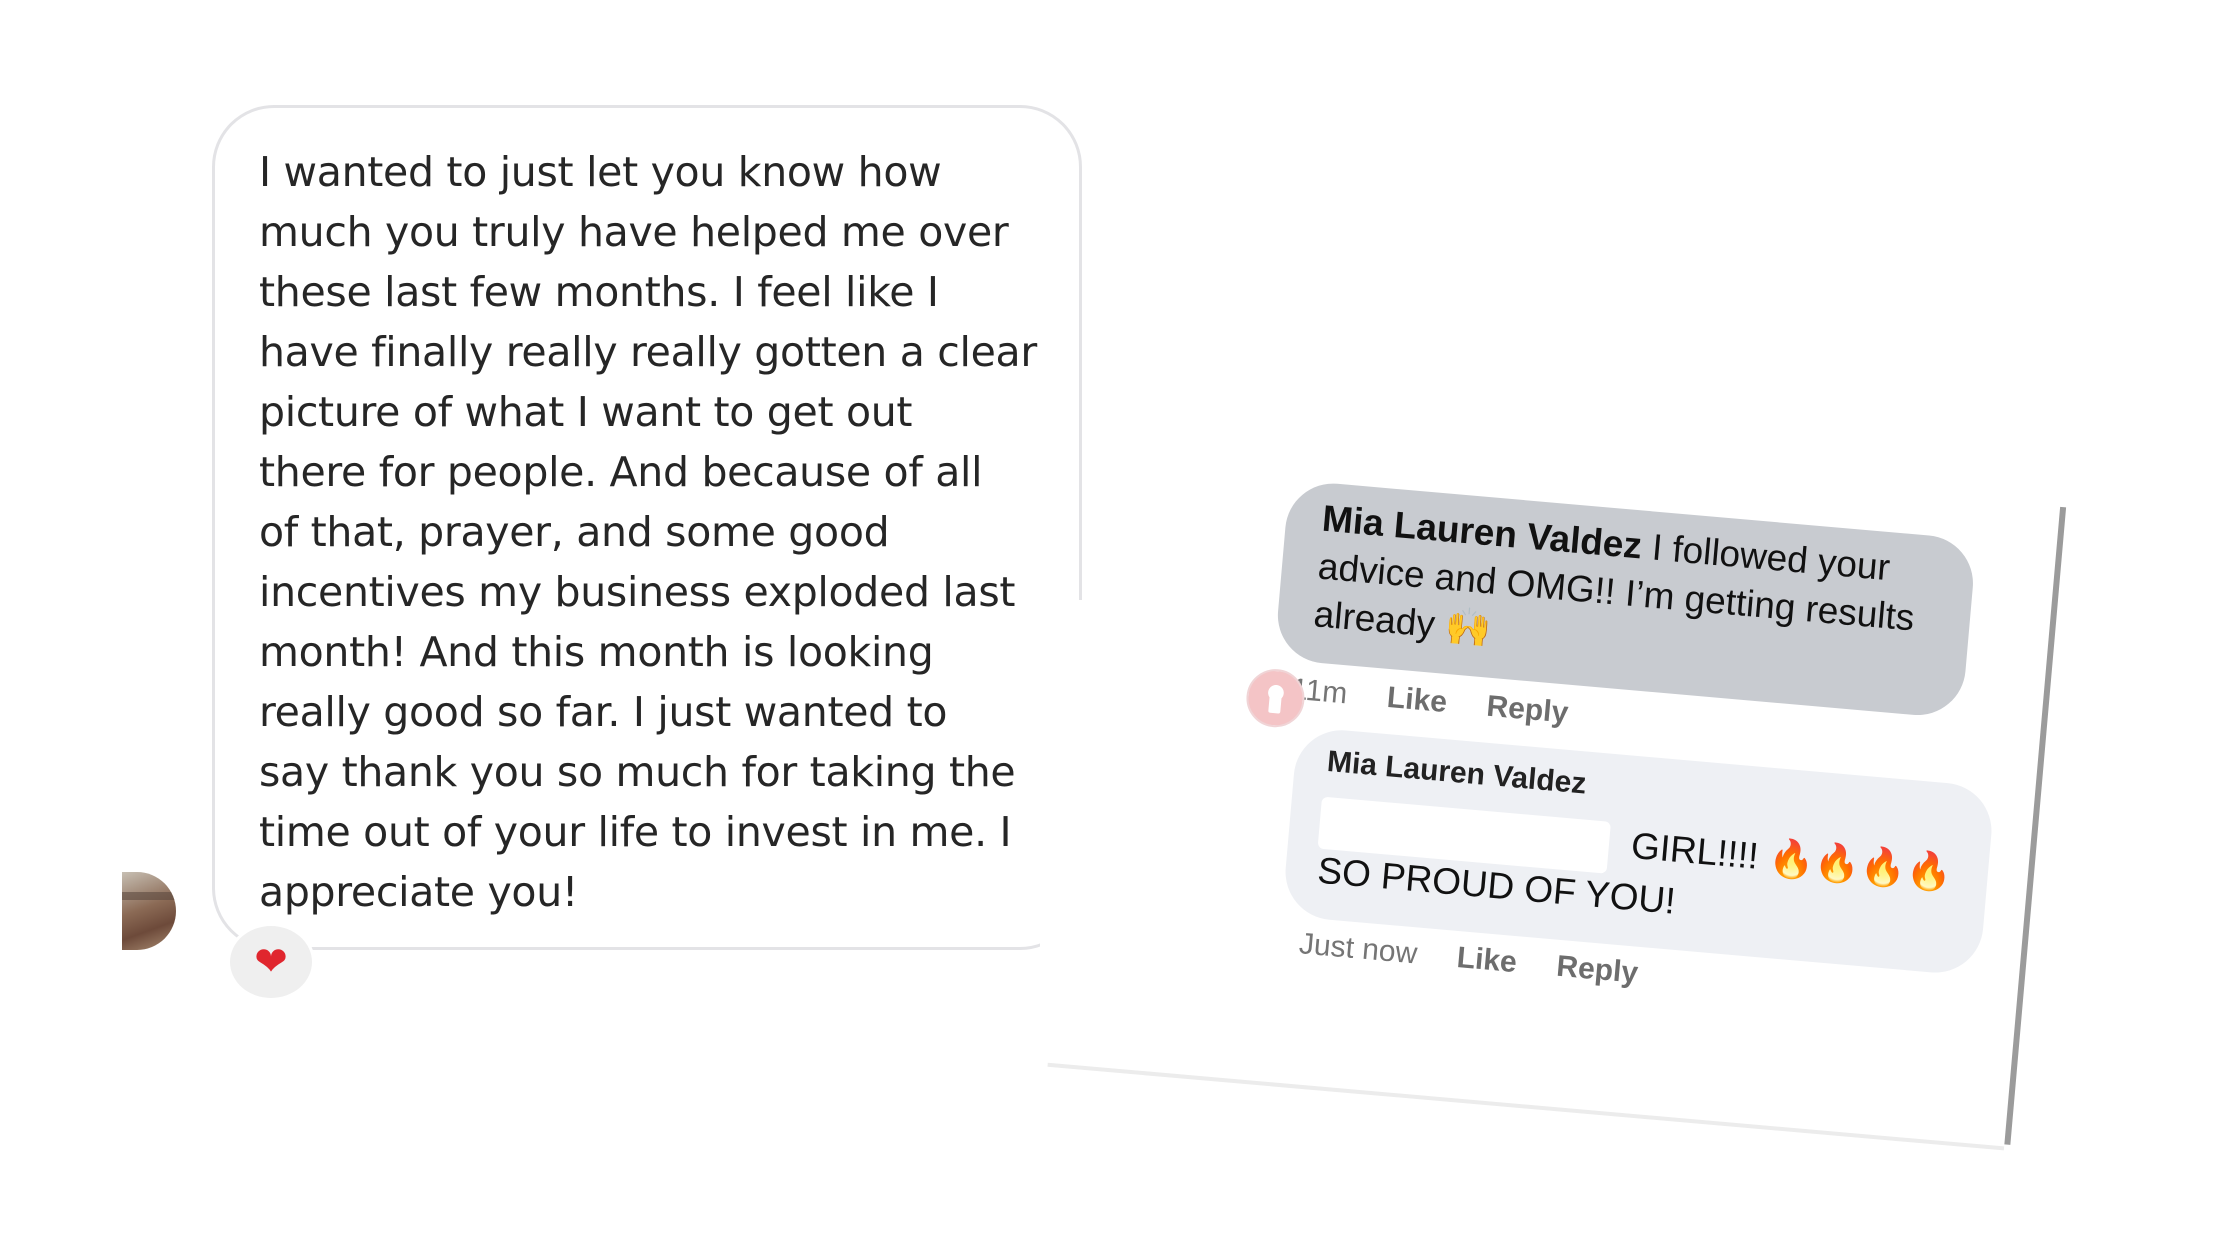  Describe the element at coordinates (1275, 700) in the screenshot. I see `avatar-figure` at that location.